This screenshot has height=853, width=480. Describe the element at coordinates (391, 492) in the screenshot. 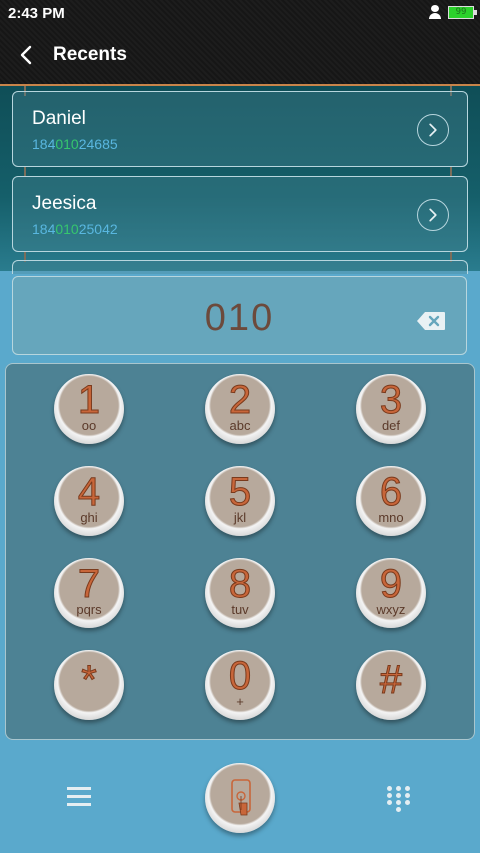

I see `key-digit: 6` at that location.